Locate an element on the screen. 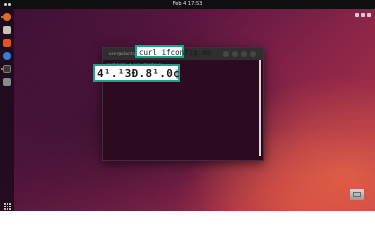 This screenshot has height=240, width=375. software-icon is located at coordinates (7, 43).